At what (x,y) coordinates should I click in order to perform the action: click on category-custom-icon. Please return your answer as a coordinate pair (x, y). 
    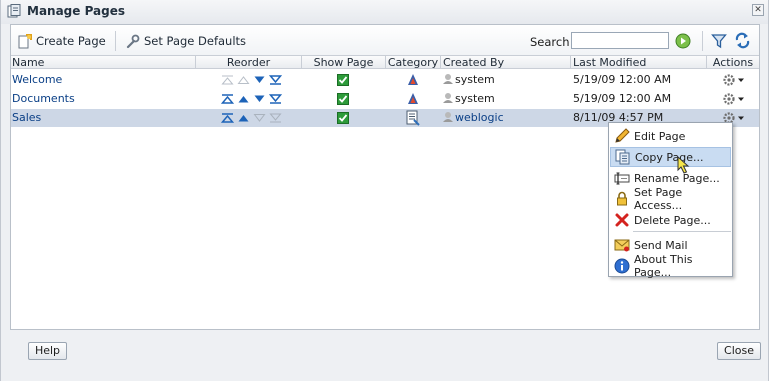
    Looking at the image, I should click on (413, 118).